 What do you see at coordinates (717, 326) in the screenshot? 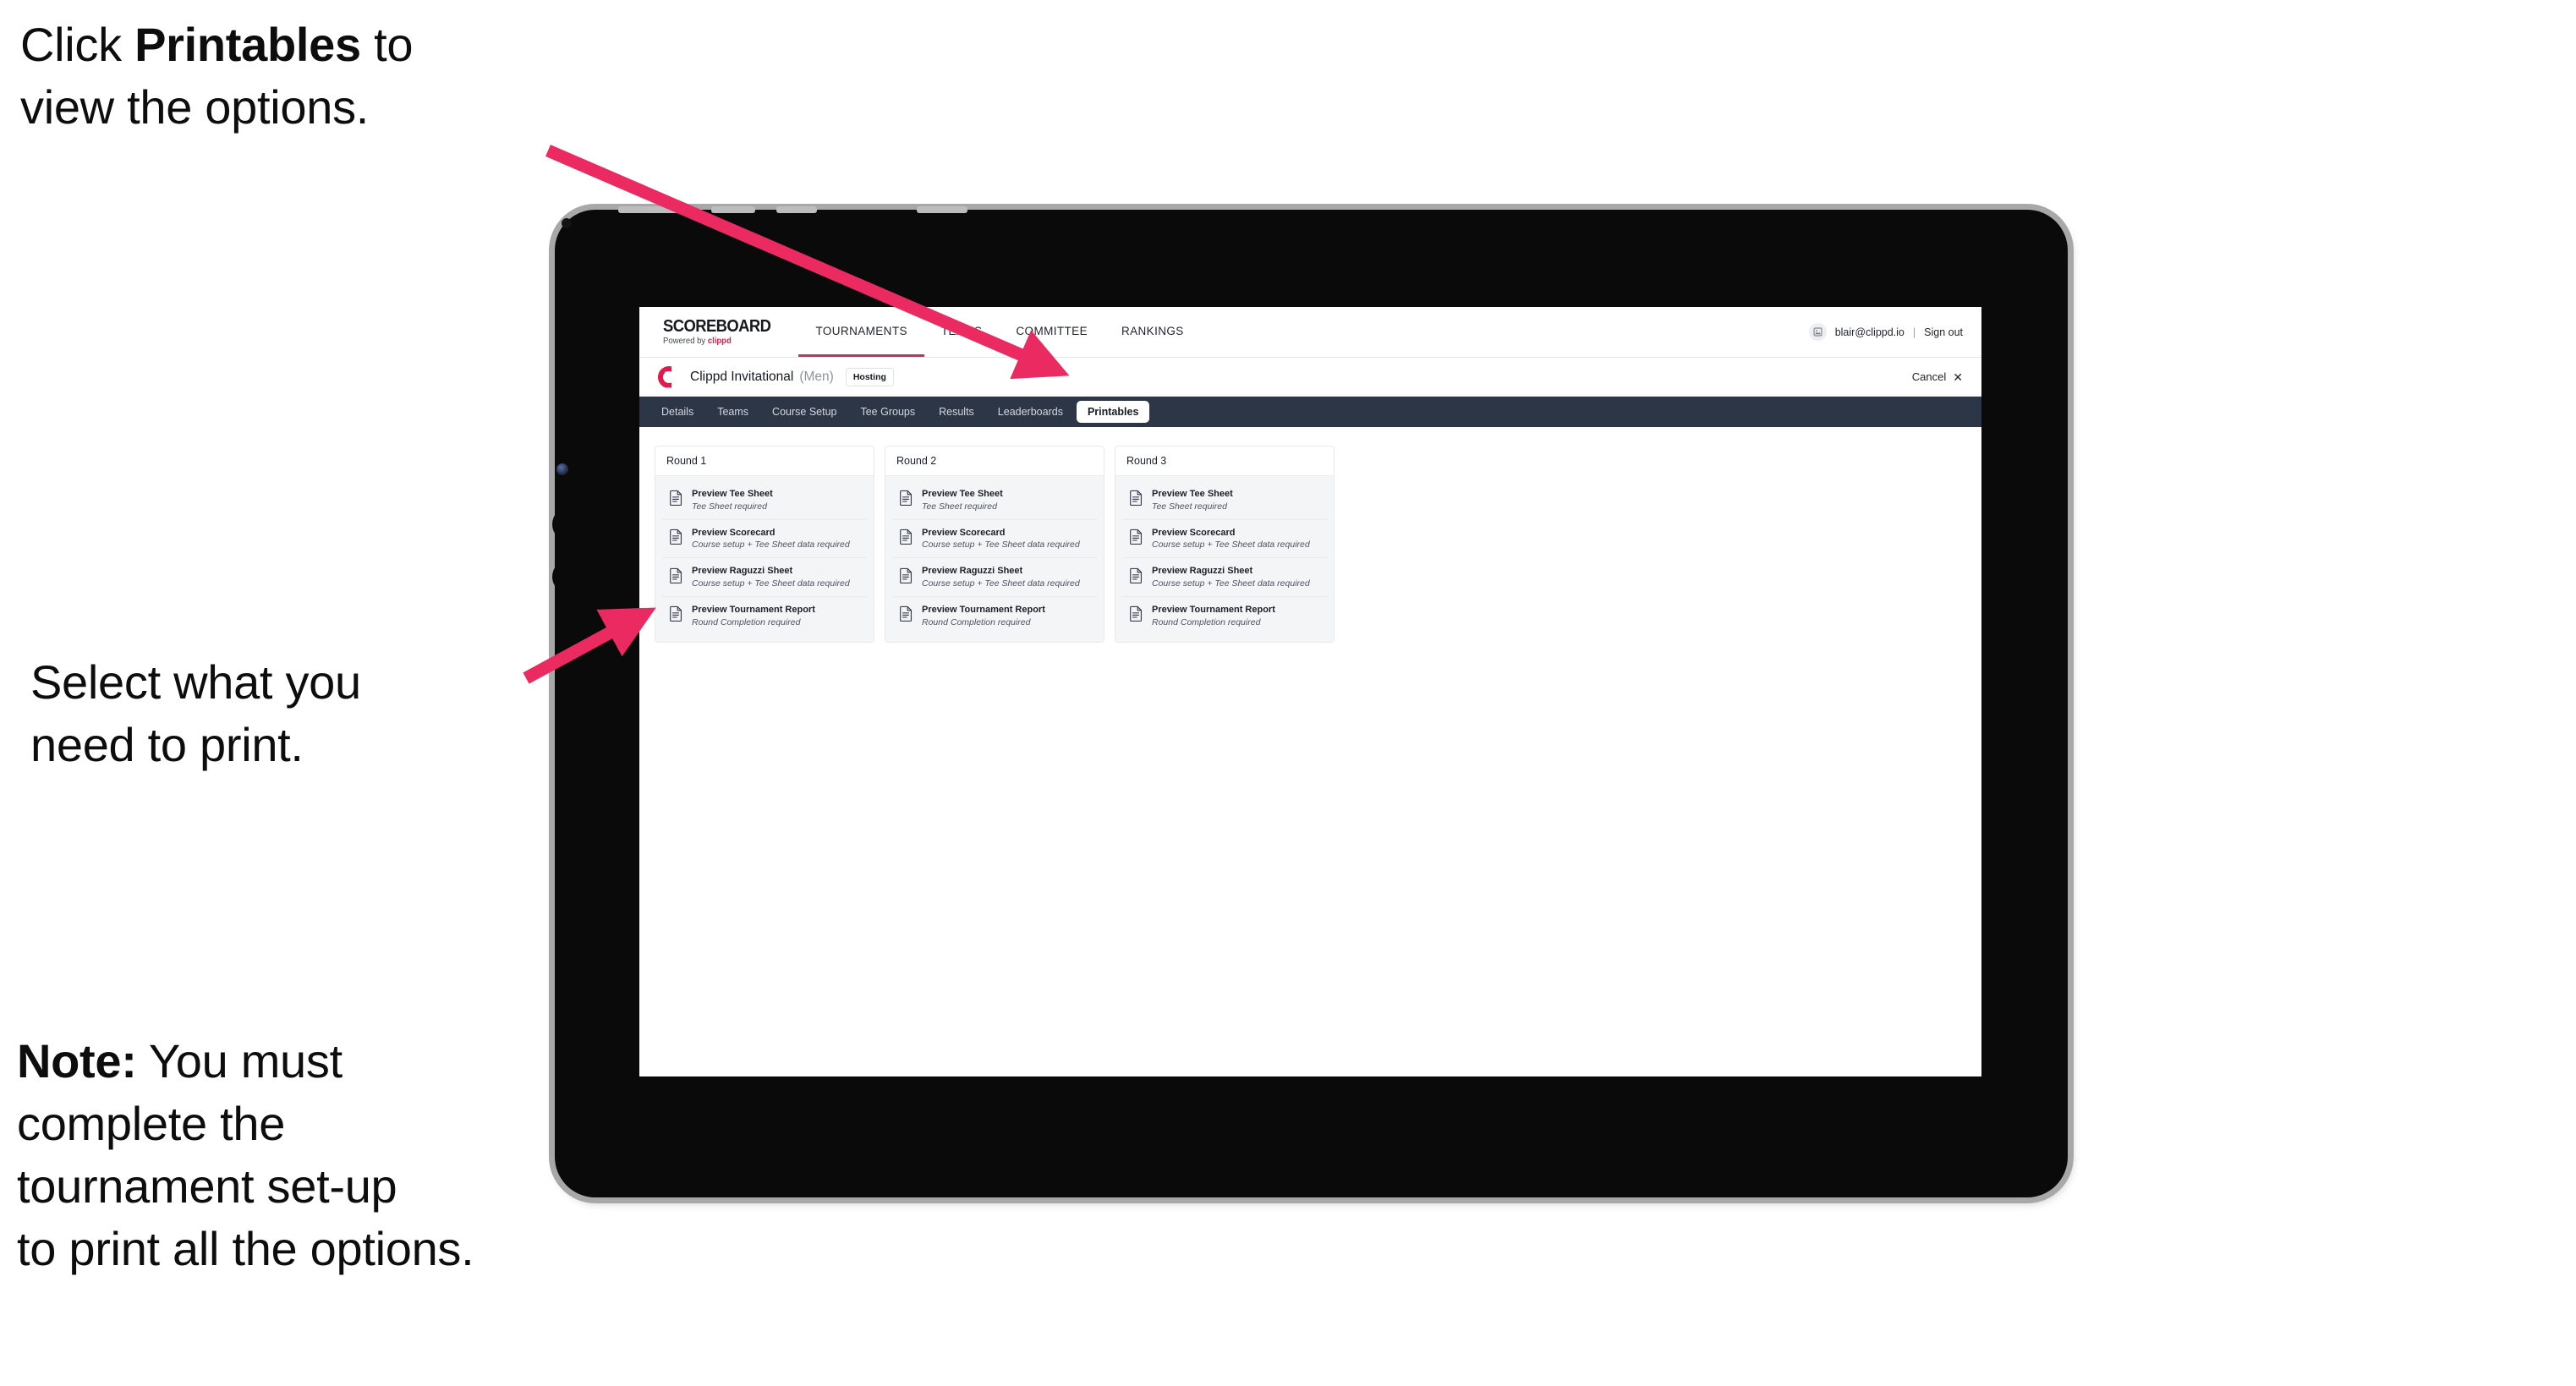
I see `brand-title: SCOREBOARD` at bounding box center [717, 326].